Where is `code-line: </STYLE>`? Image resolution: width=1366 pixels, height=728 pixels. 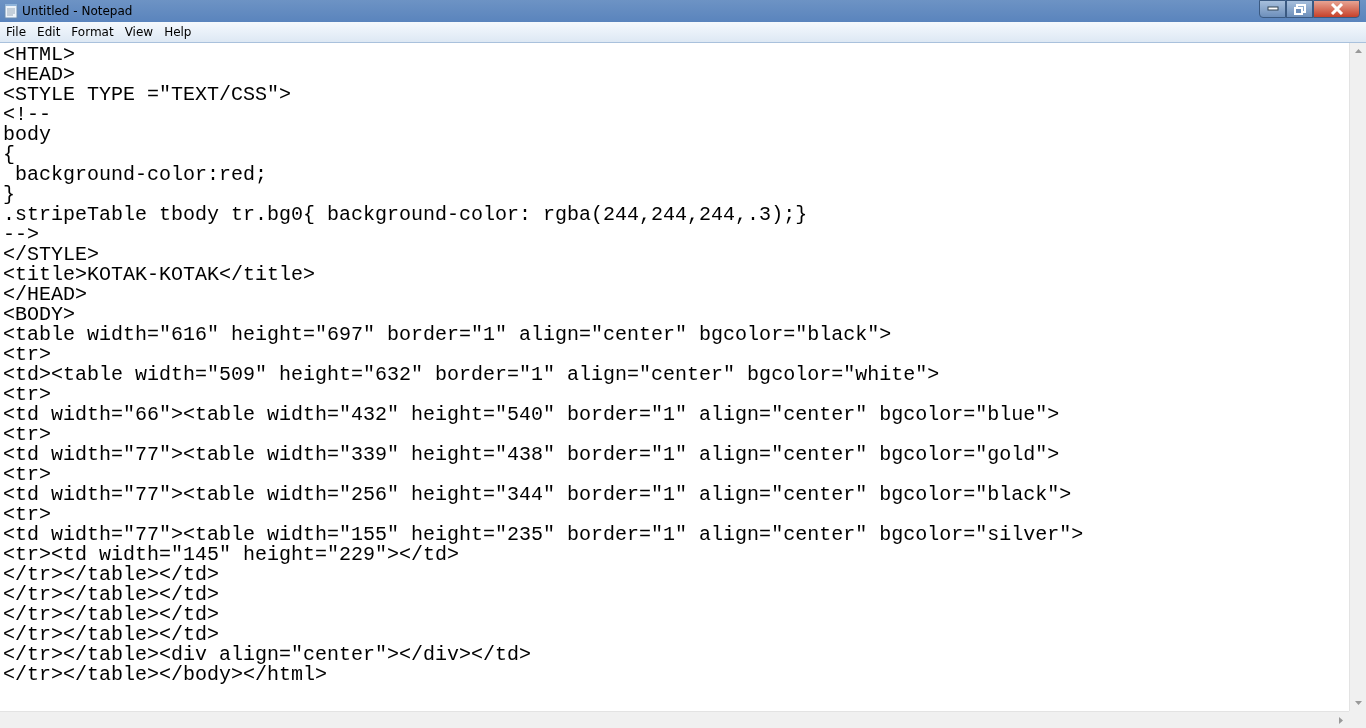 code-line: </STYLE> is located at coordinates (51, 255).